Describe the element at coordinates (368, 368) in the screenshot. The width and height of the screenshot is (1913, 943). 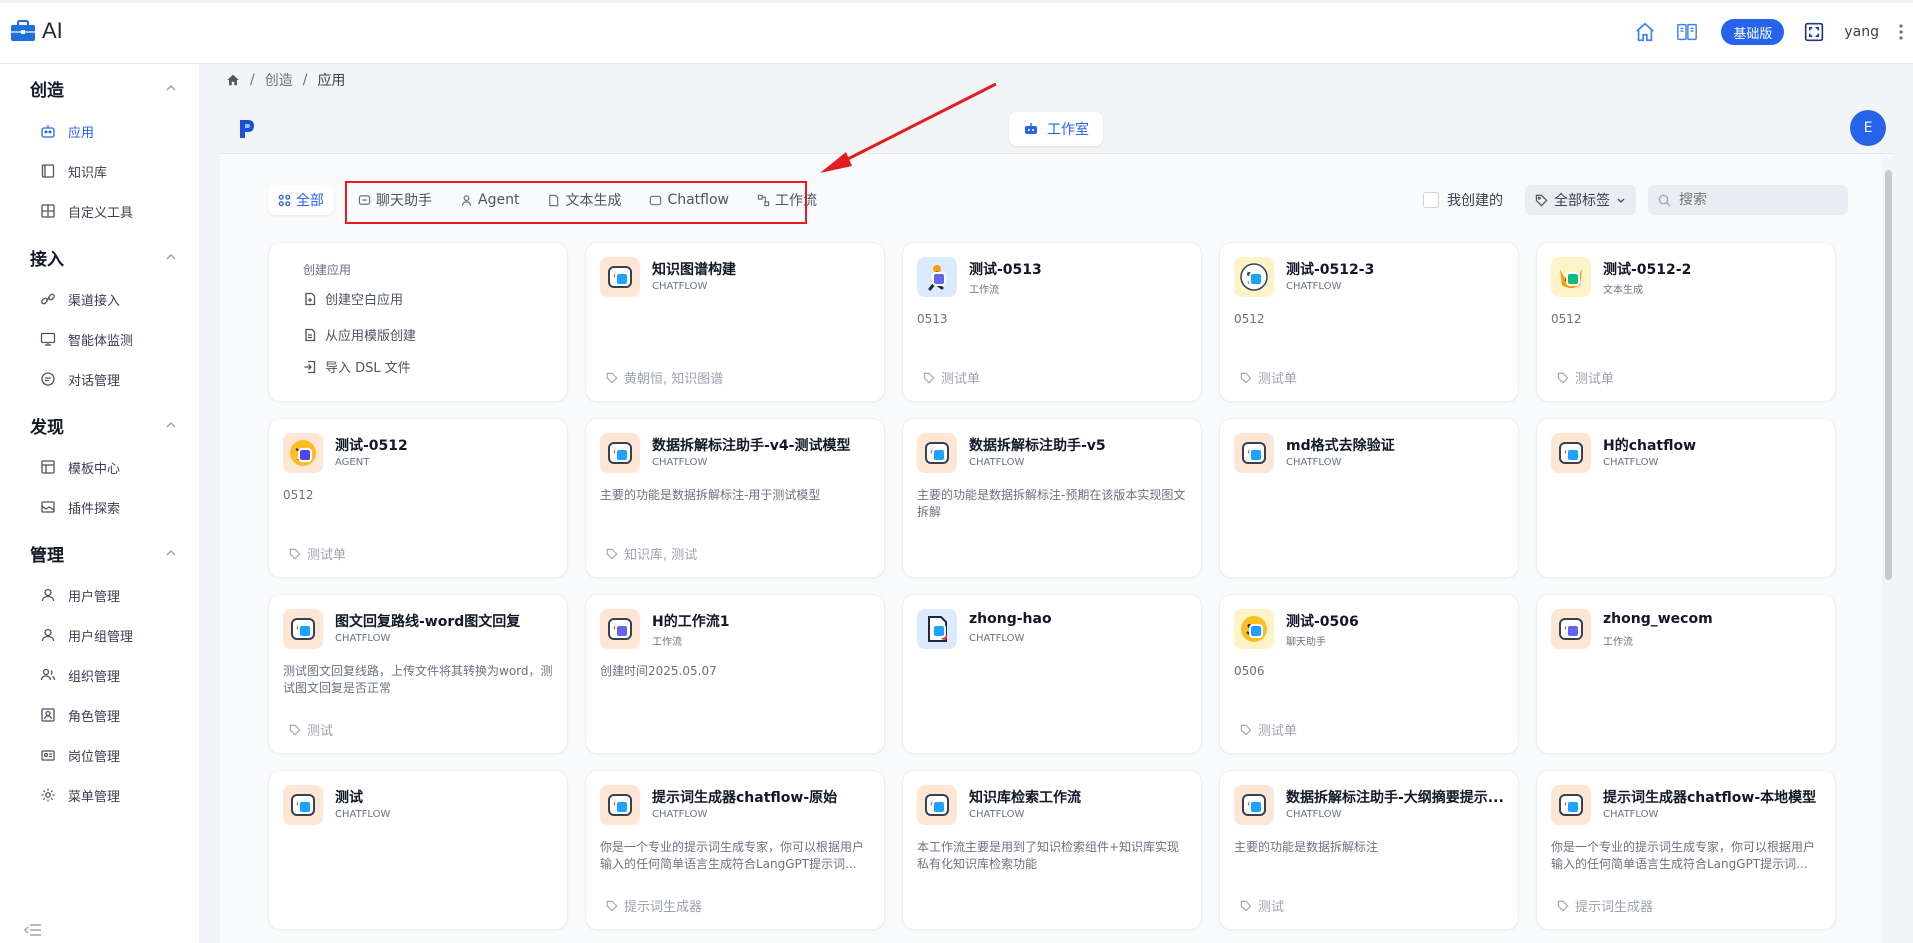
I see `create-option-label: 导入 DSL 文件` at that location.